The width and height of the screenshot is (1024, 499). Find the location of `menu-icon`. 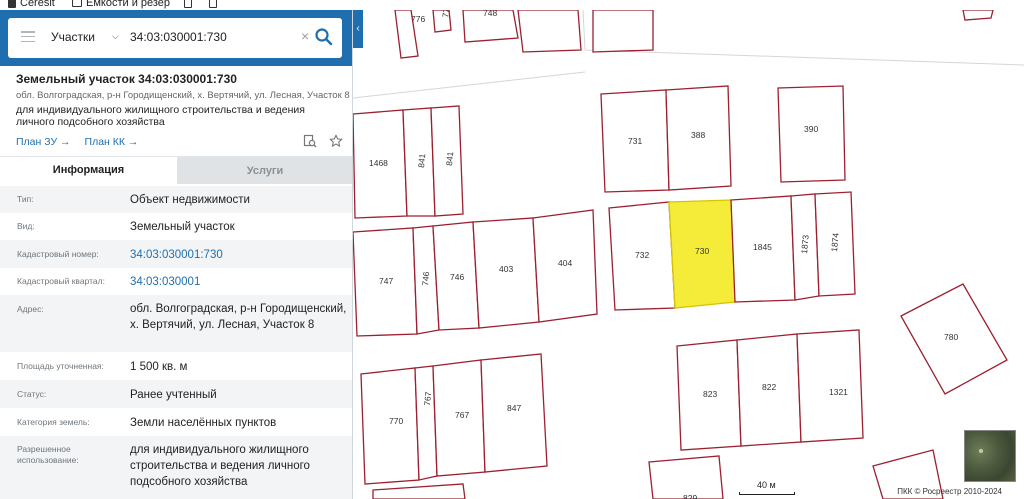

menu-icon is located at coordinates (28, 37).